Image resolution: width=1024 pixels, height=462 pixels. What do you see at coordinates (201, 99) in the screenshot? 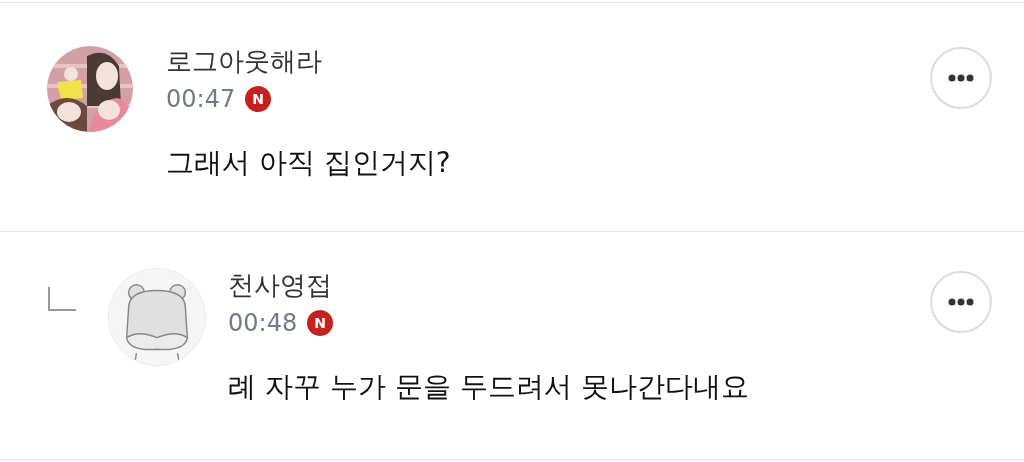
I see `comment-time: 00:47` at bounding box center [201, 99].